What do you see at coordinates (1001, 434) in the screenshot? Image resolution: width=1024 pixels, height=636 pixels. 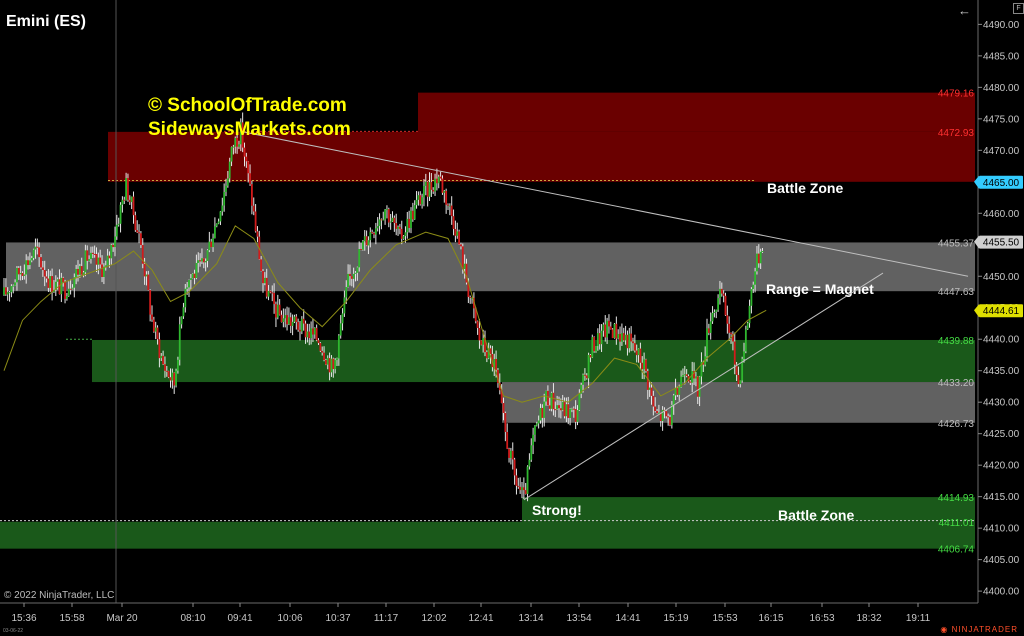 I see `y-tick-label: 4425.00` at bounding box center [1001, 434].